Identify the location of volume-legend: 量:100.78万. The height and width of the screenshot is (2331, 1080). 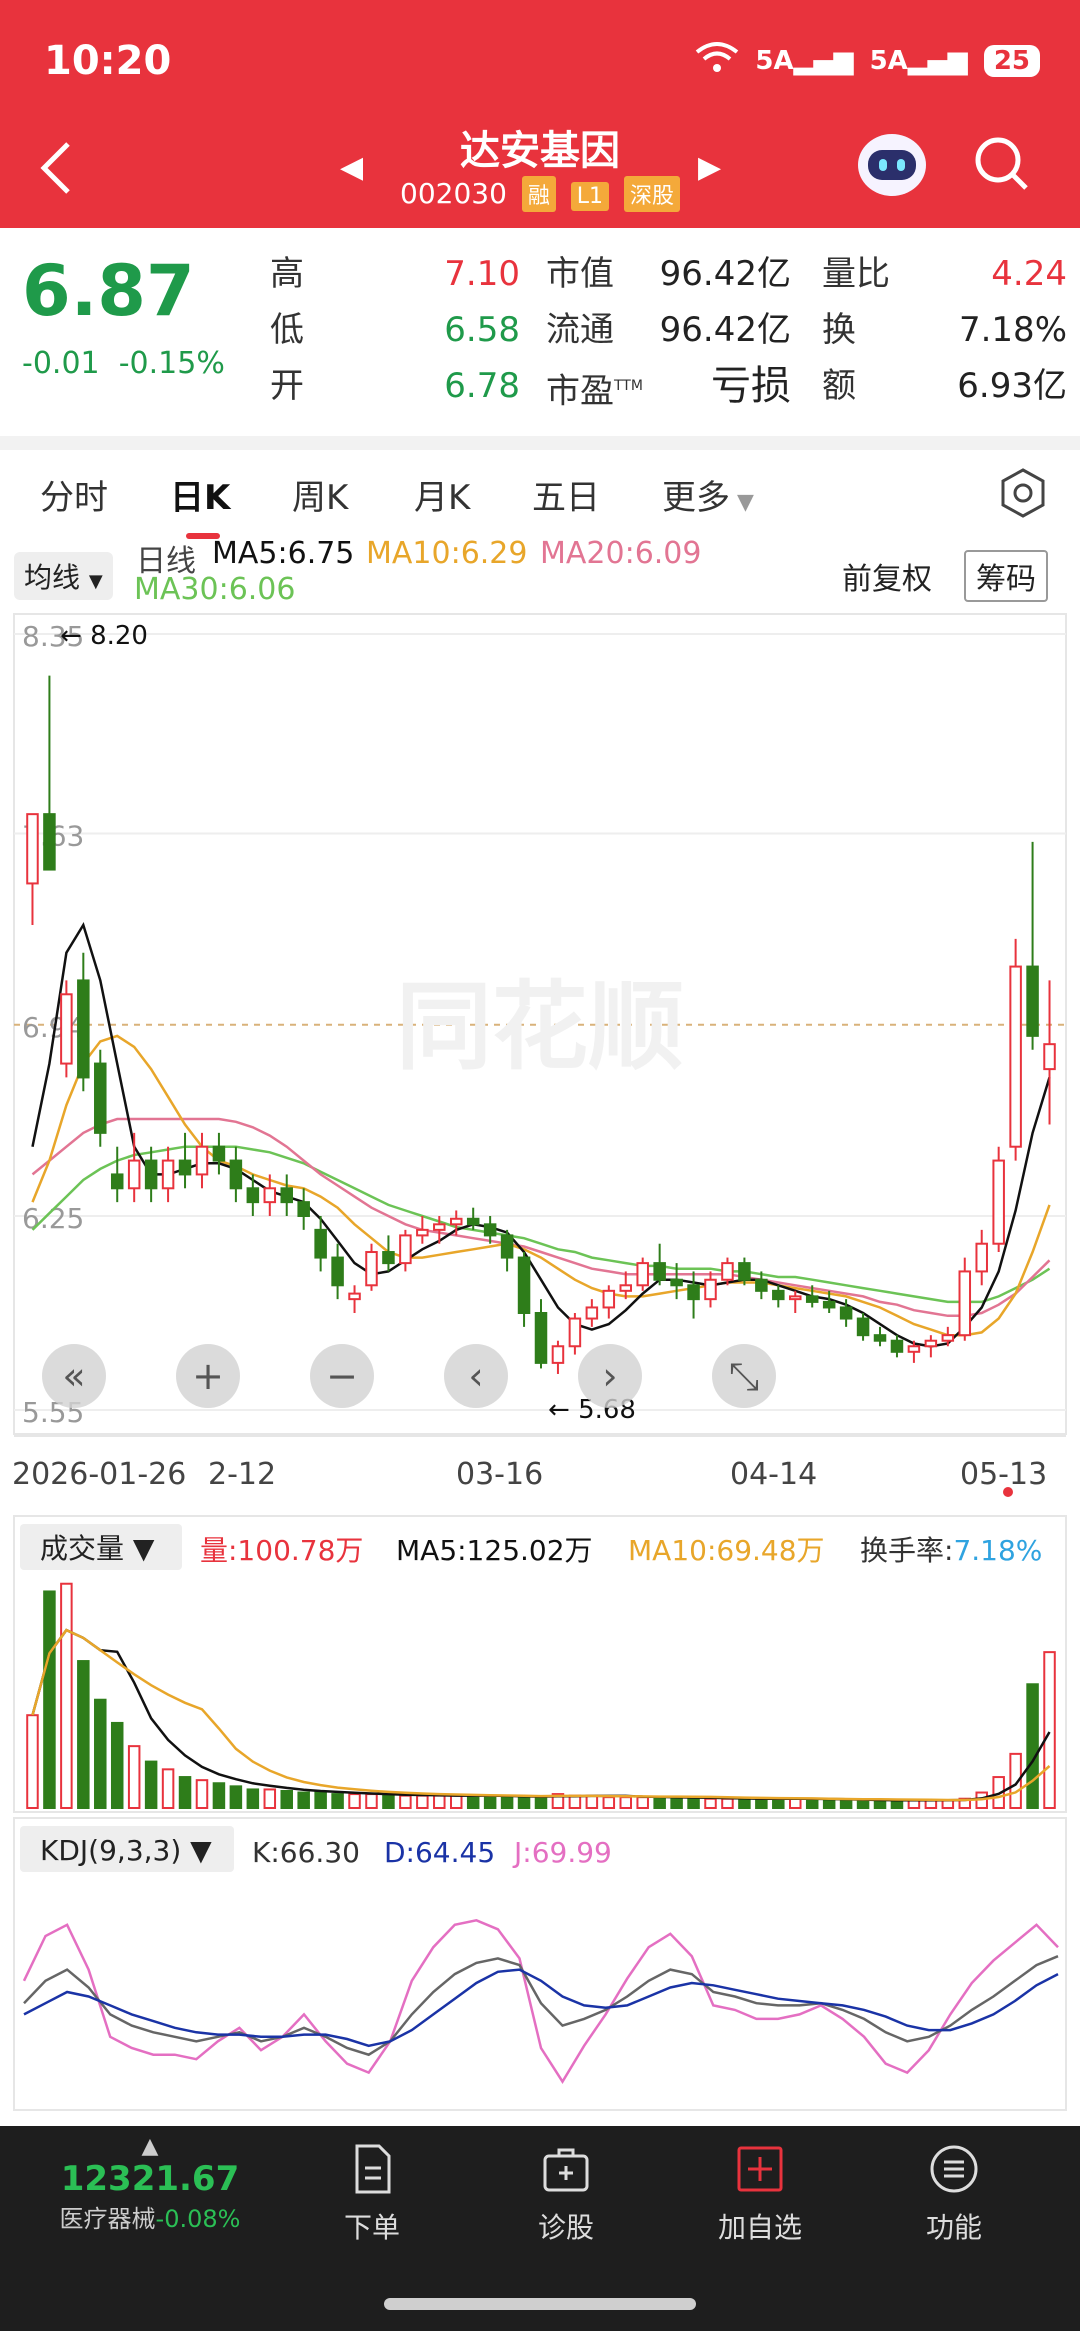
(281, 1550).